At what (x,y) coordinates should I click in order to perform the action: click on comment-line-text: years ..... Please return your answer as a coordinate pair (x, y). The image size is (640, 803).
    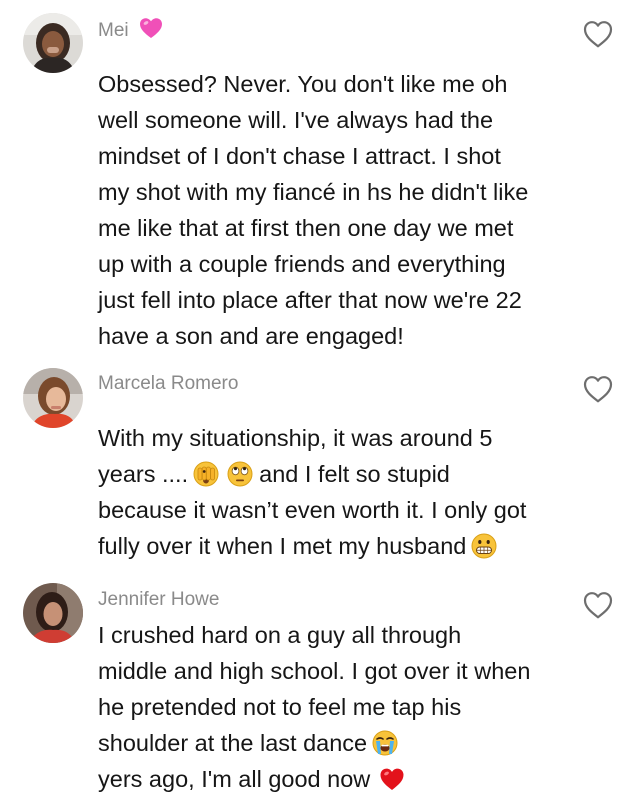
    Looking at the image, I should click on (143, 474).